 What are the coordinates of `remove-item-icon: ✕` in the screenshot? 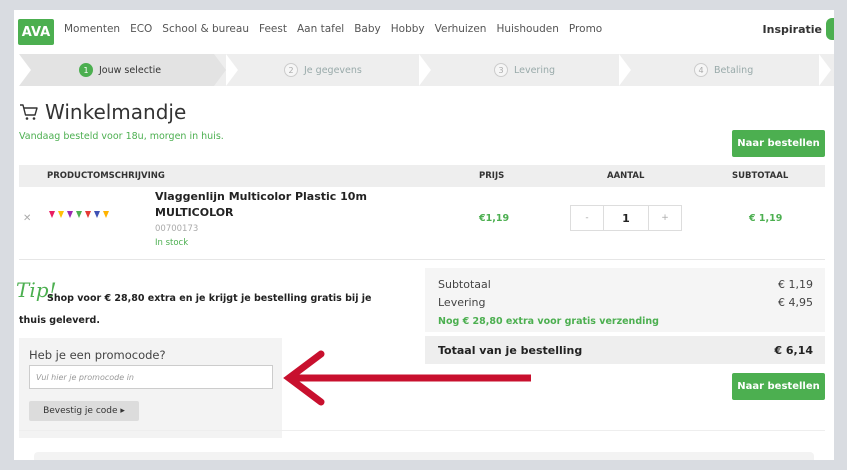 It's located at (27, 218).